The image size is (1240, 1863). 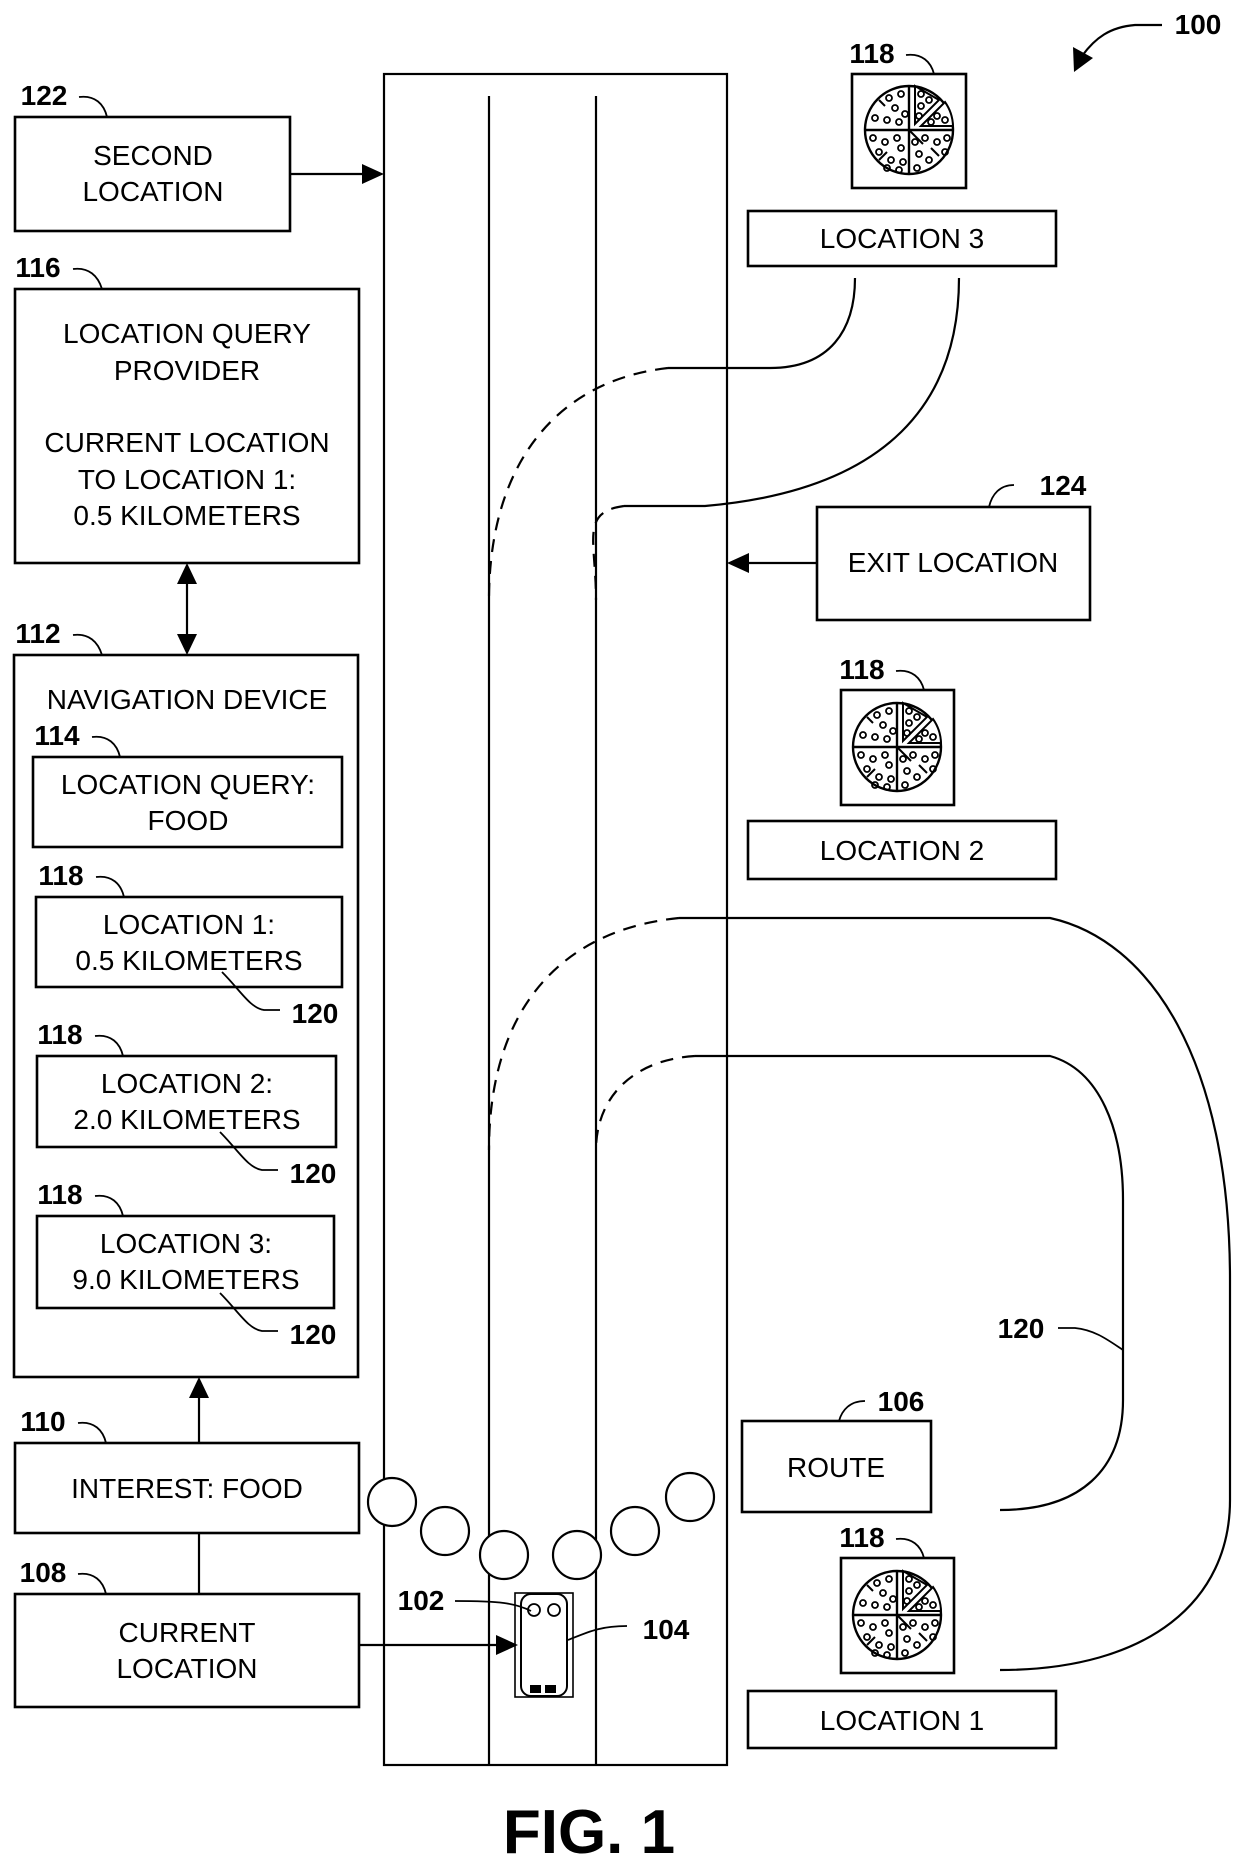 What do you see at coordinates (60, 875) in the screenshot?
I see `ref-118-result1: 118` at bounding box center [60, 875].